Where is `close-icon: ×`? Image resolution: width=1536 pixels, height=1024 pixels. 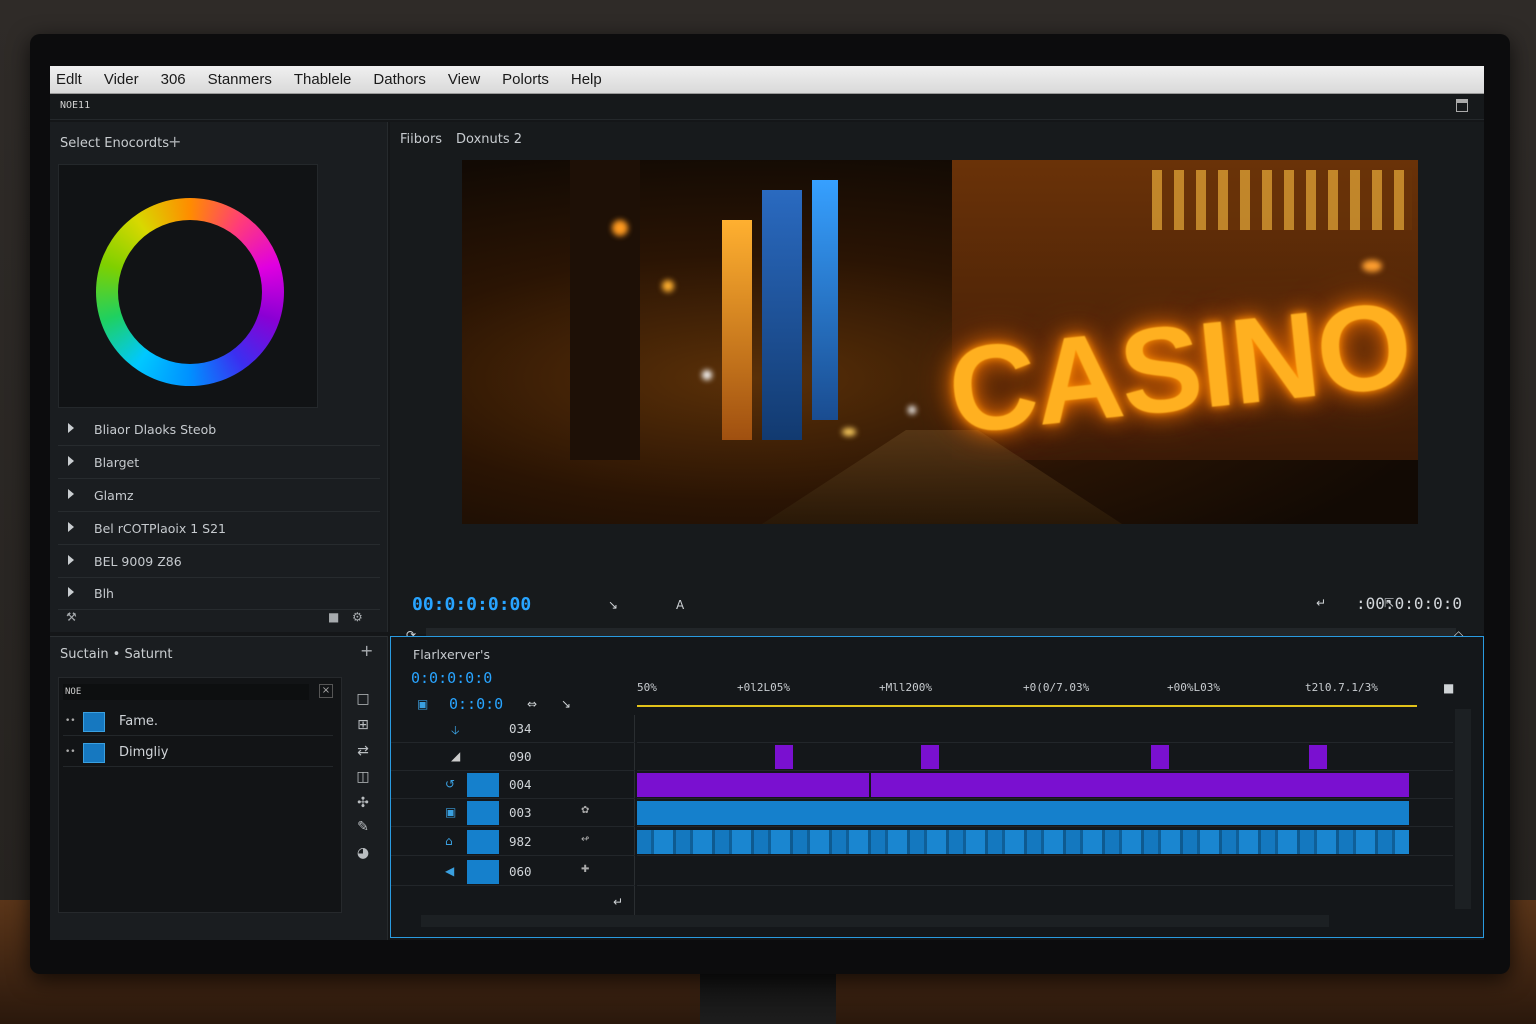 close-icon: × is located at coordinates (326, 691).